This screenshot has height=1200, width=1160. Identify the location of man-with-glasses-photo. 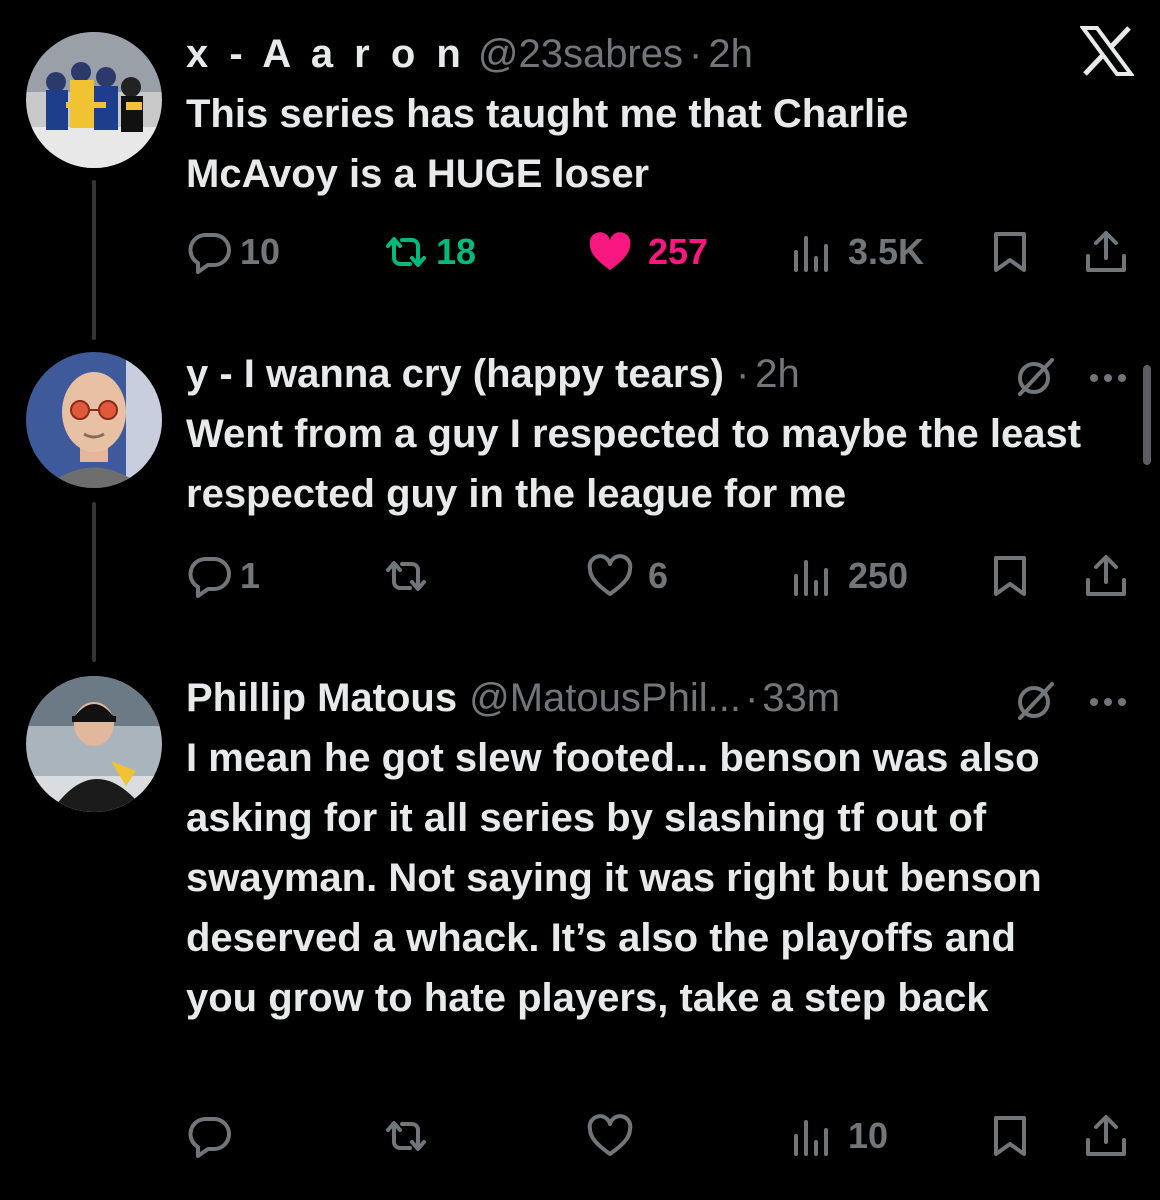
(94, 420).